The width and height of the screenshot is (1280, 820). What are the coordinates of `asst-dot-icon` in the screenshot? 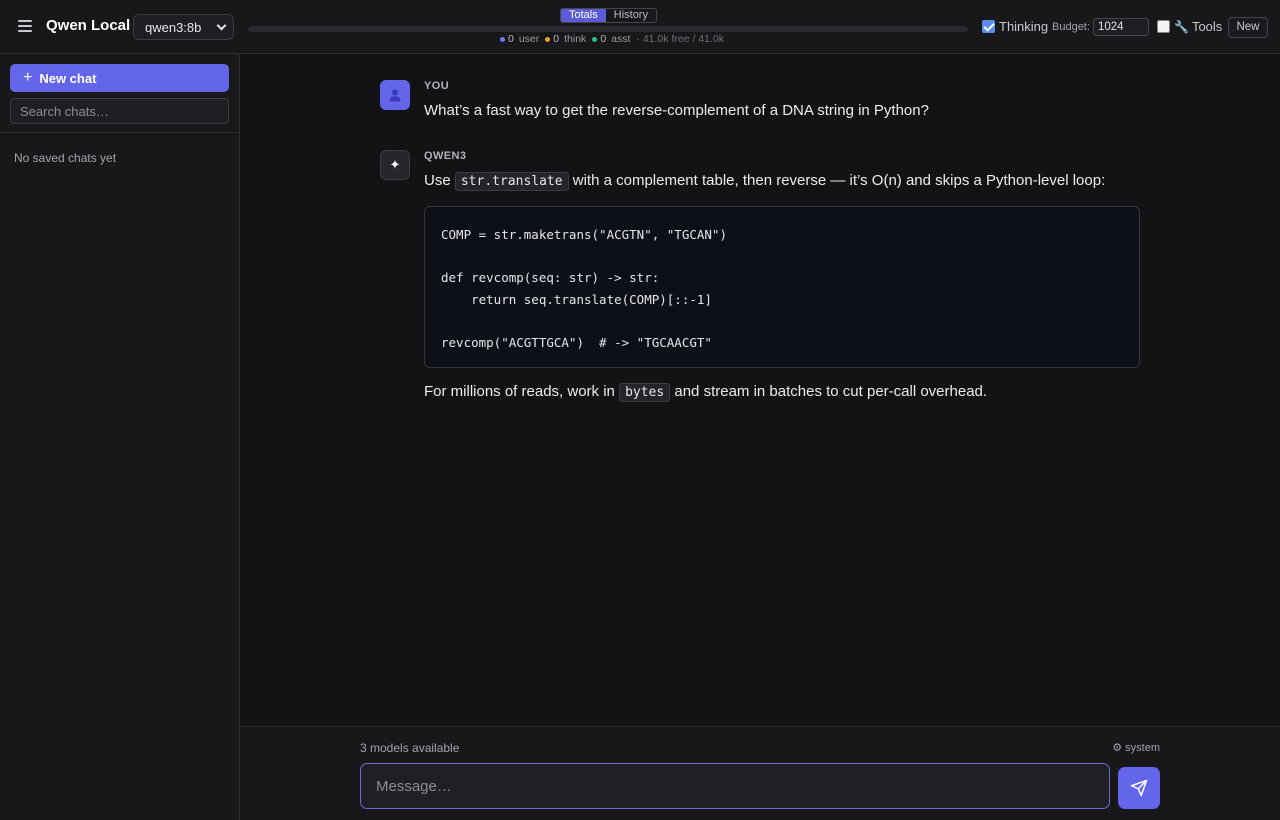 It's located at (595, 39).